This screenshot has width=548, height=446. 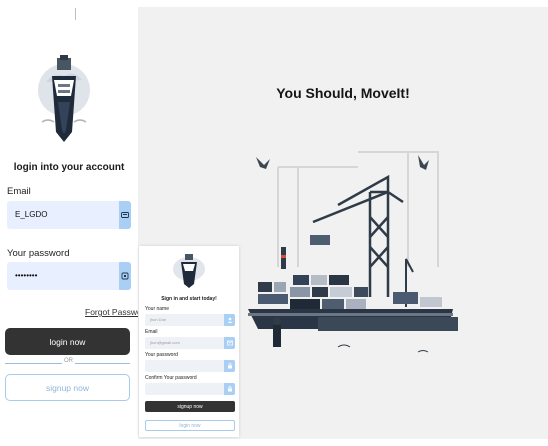 I want to click on password-value: ••••••••, so click(x=26, y=275).